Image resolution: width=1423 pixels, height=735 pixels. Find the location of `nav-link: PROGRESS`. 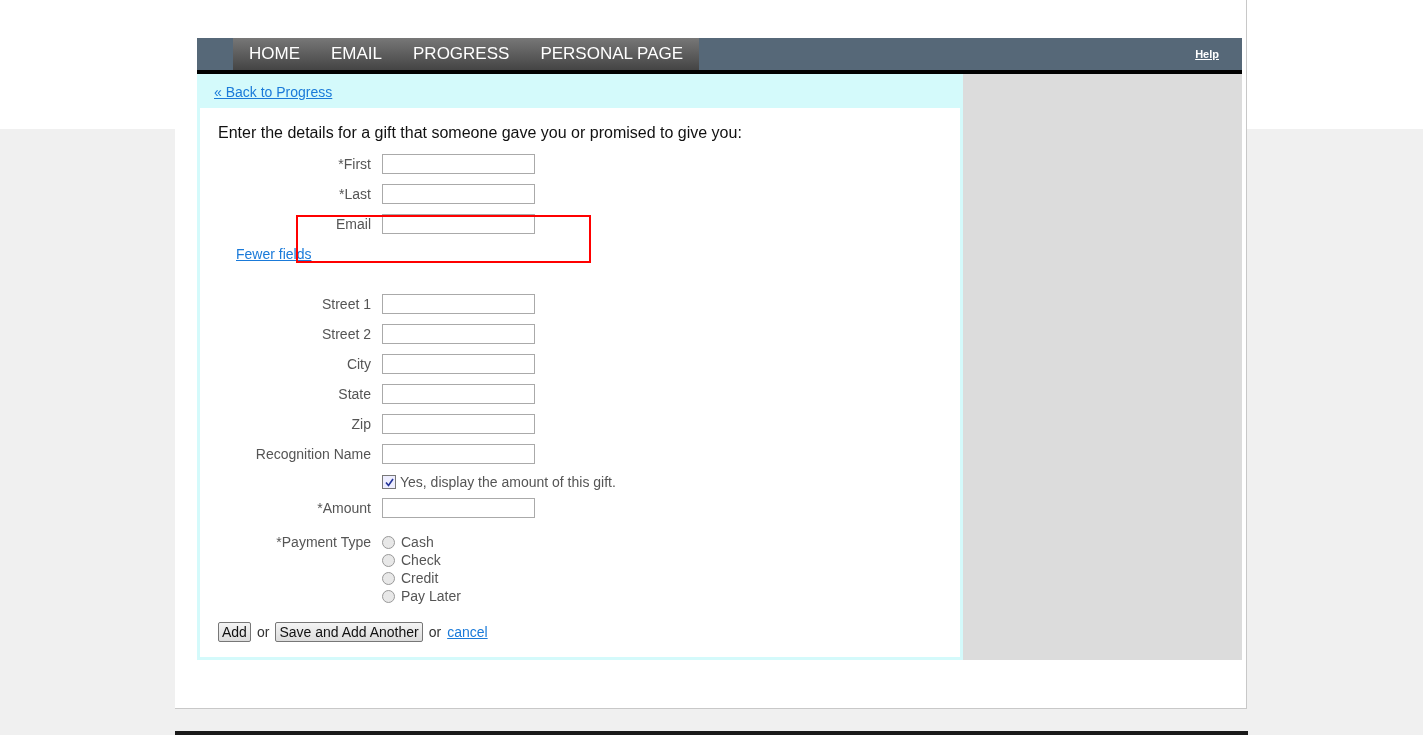

nav-link: PROGRESS is located at coordinates (461, 54).